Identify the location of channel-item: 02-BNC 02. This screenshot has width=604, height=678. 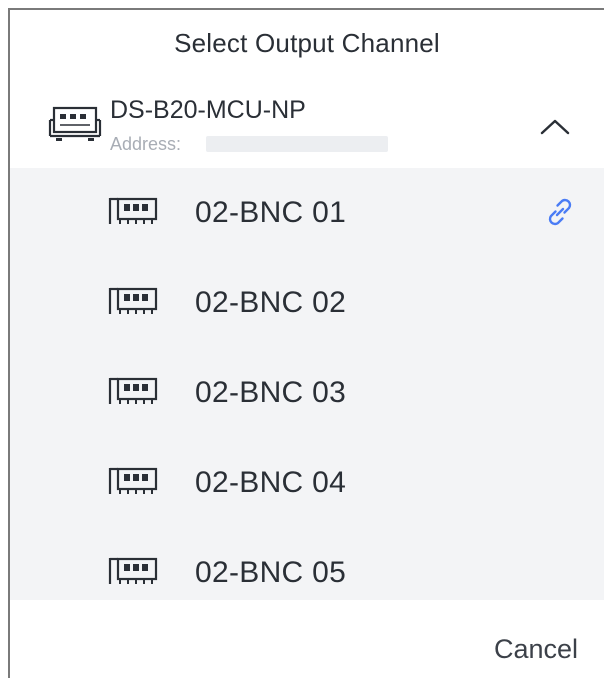
(307, 303).